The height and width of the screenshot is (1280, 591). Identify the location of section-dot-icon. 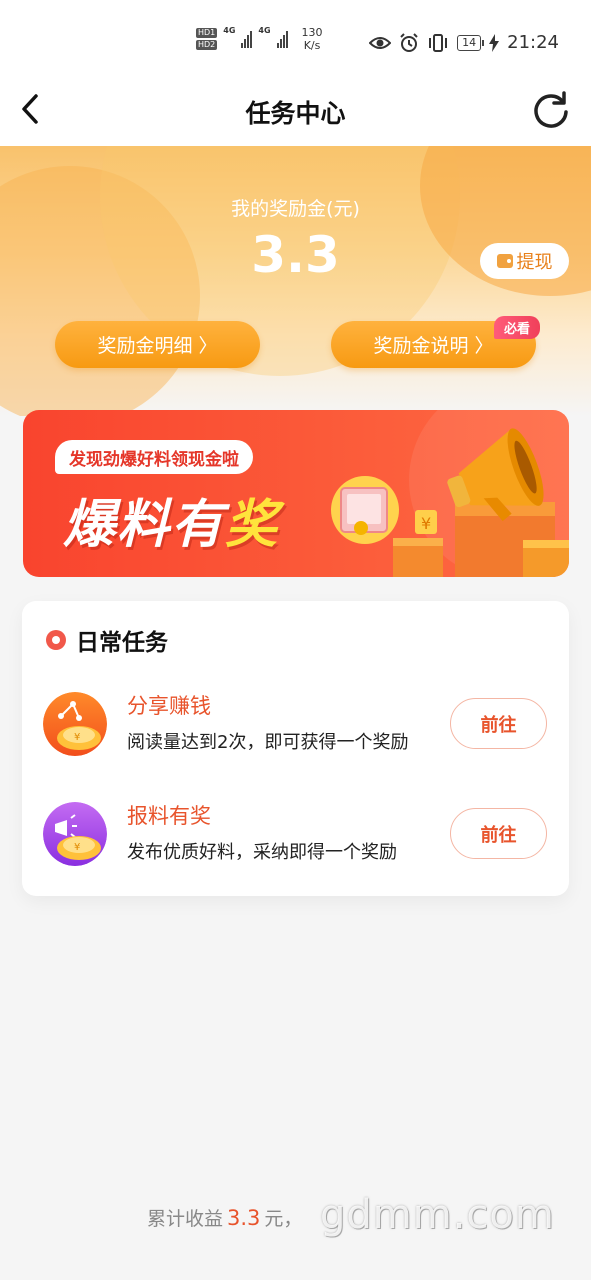
(56, 640).